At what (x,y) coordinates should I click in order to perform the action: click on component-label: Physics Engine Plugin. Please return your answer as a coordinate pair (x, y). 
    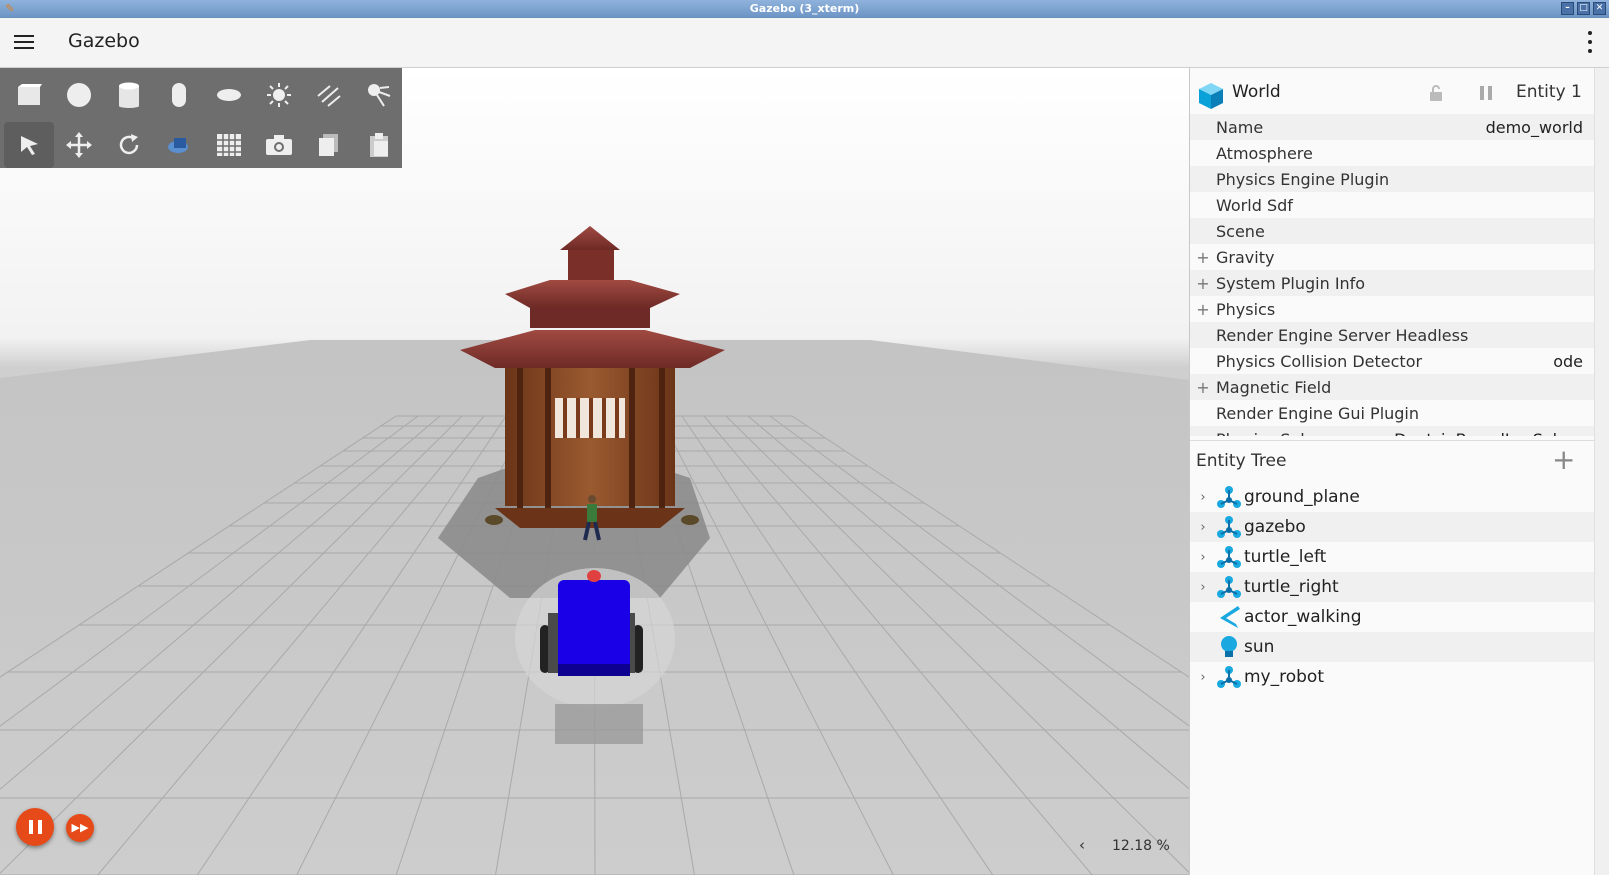
    Looking at the image, I should click on (1303, 179).